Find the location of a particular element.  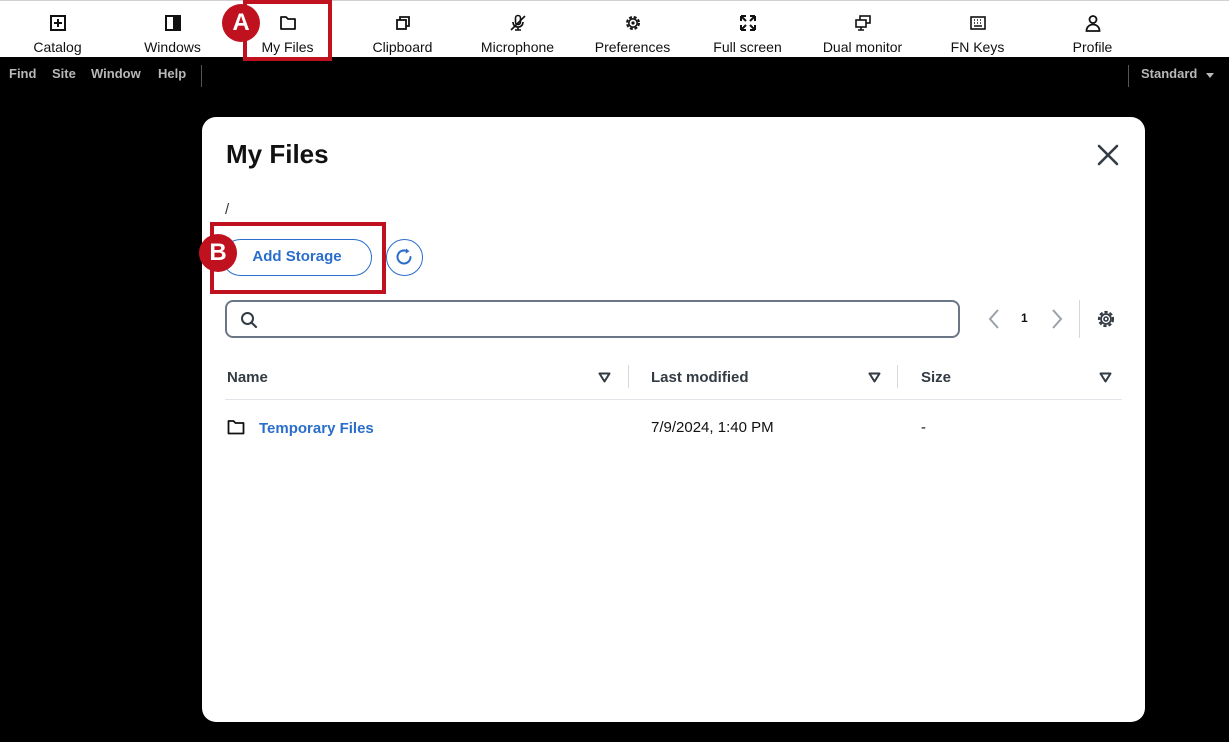

close-button is located at coordinates (1108, 155).